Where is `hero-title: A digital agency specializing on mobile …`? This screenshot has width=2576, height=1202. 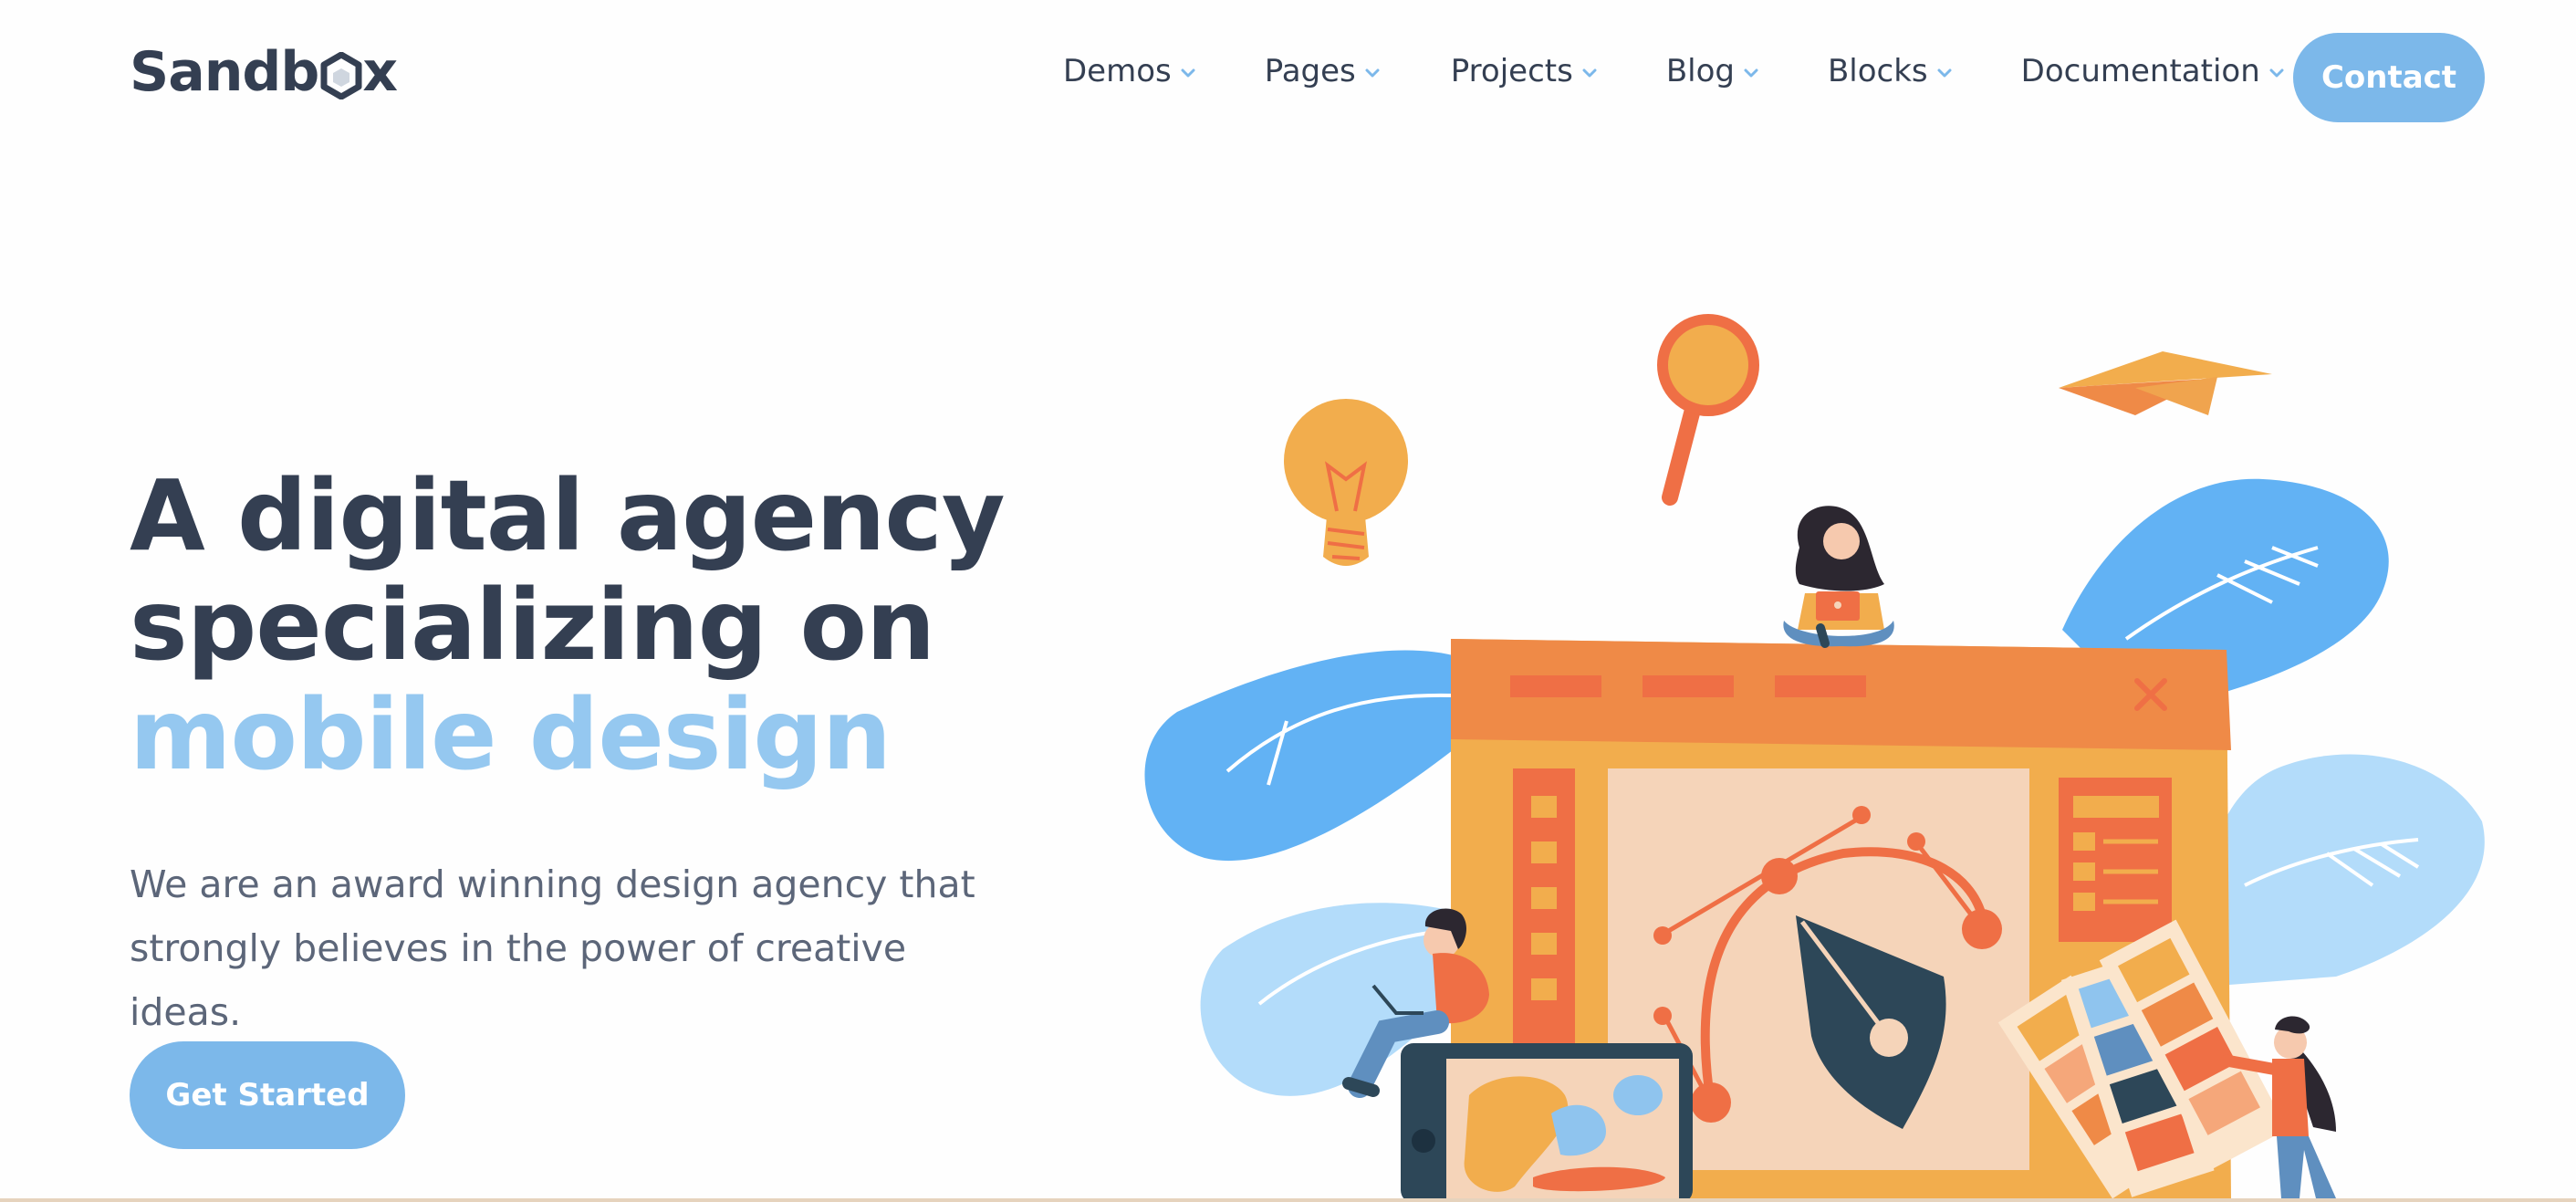 hero-title: A digital agency specializing on mobile … is located at coordinates (568, 626).